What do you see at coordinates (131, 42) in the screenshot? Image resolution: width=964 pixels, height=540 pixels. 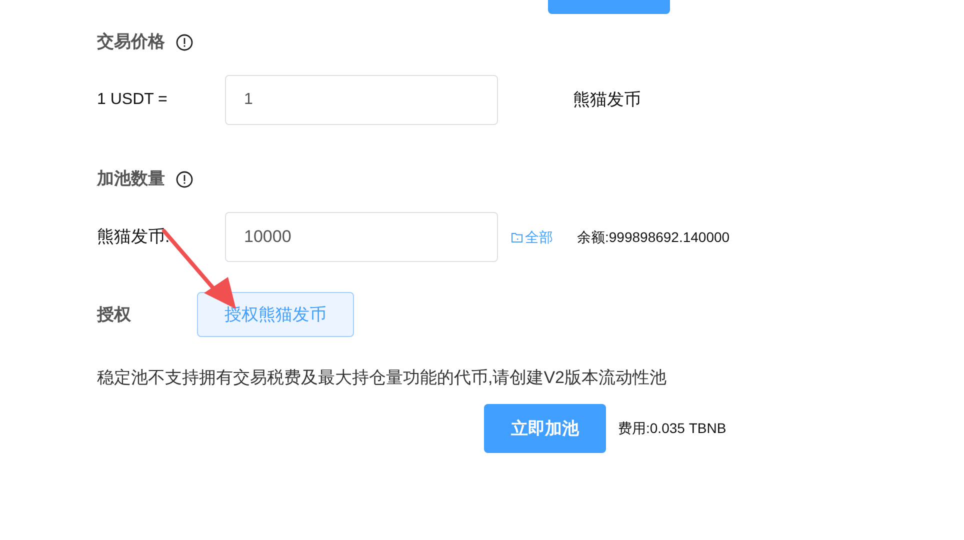 I see `section-title: 交易价格` at bounding box center [131, 42].